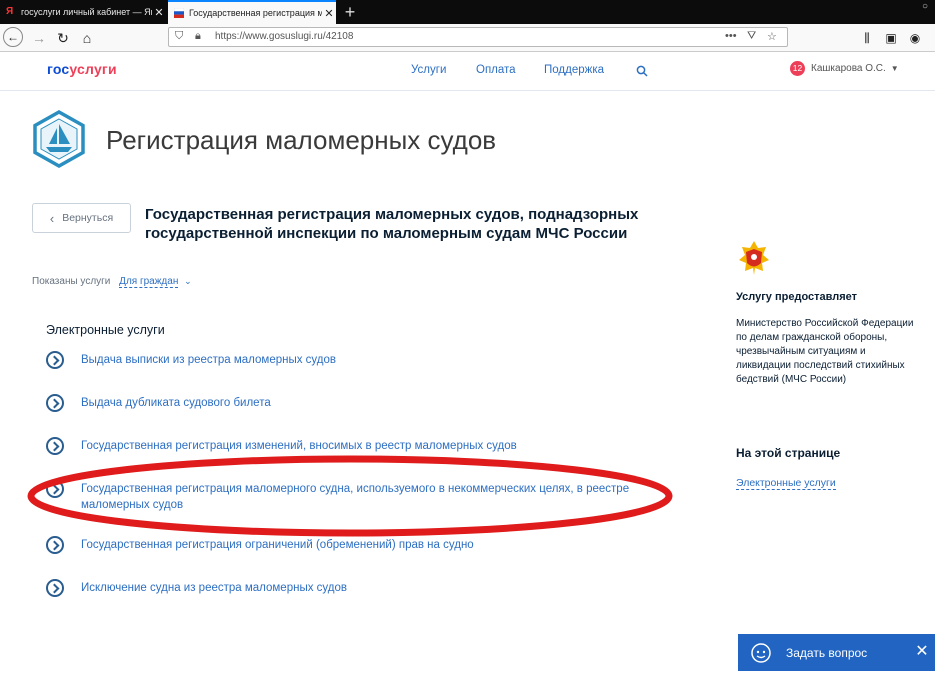  What do you see at coordinates (350, 12) in the screenshot?
I see `new-tab-icon: +` at bounding box center [350, 12].